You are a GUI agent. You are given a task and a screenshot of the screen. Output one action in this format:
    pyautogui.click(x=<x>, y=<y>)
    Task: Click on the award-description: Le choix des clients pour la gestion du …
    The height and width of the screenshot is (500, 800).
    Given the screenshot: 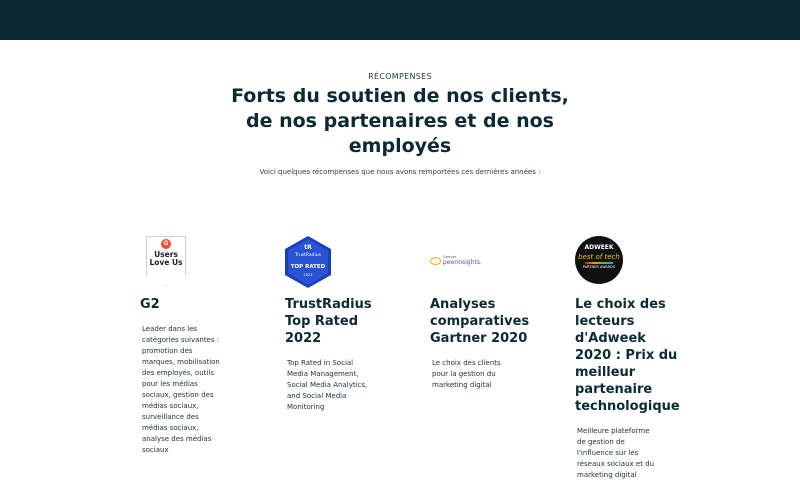 What is the action you would take?
    pyautogui.click(x=466, y=374)
    